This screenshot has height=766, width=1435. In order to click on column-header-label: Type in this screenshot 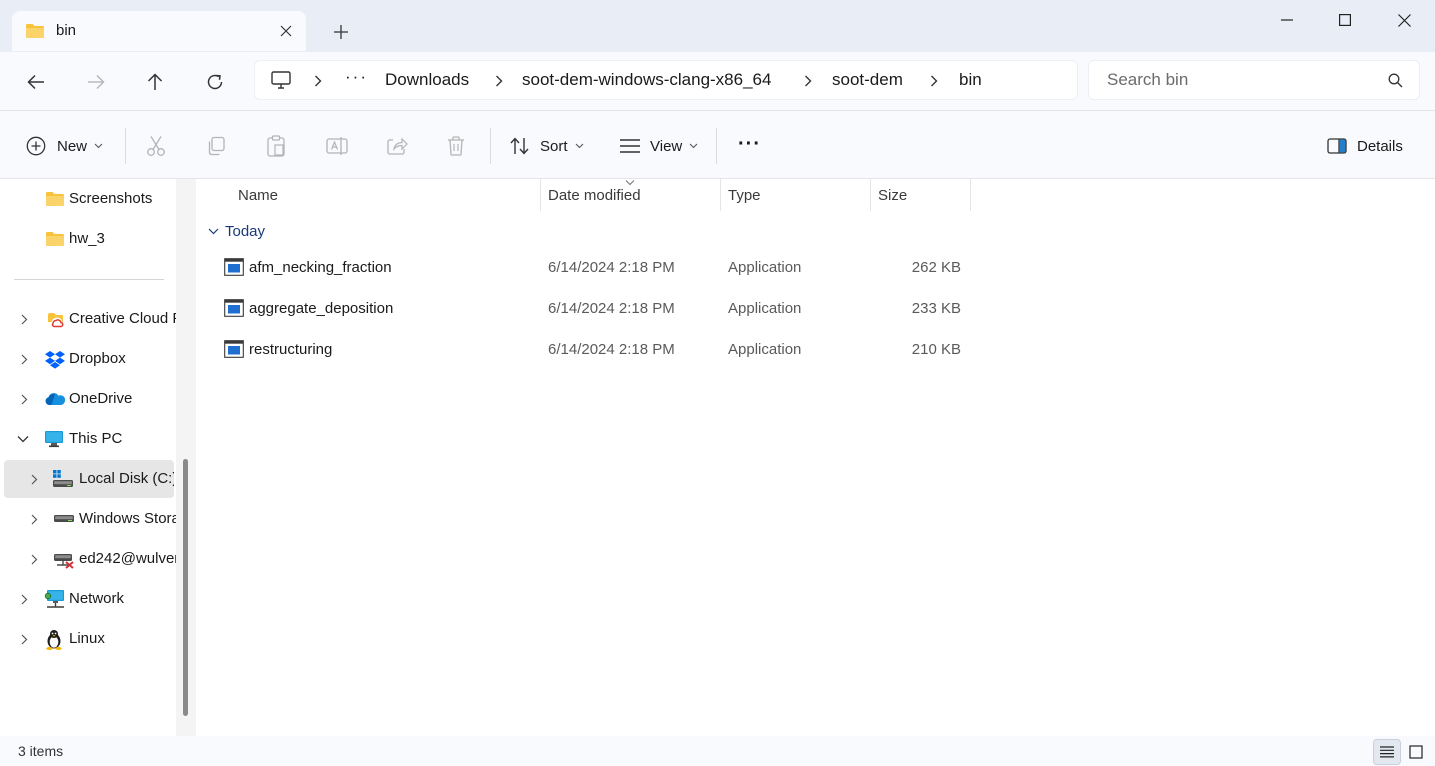, I will do `click(744, 195)`.